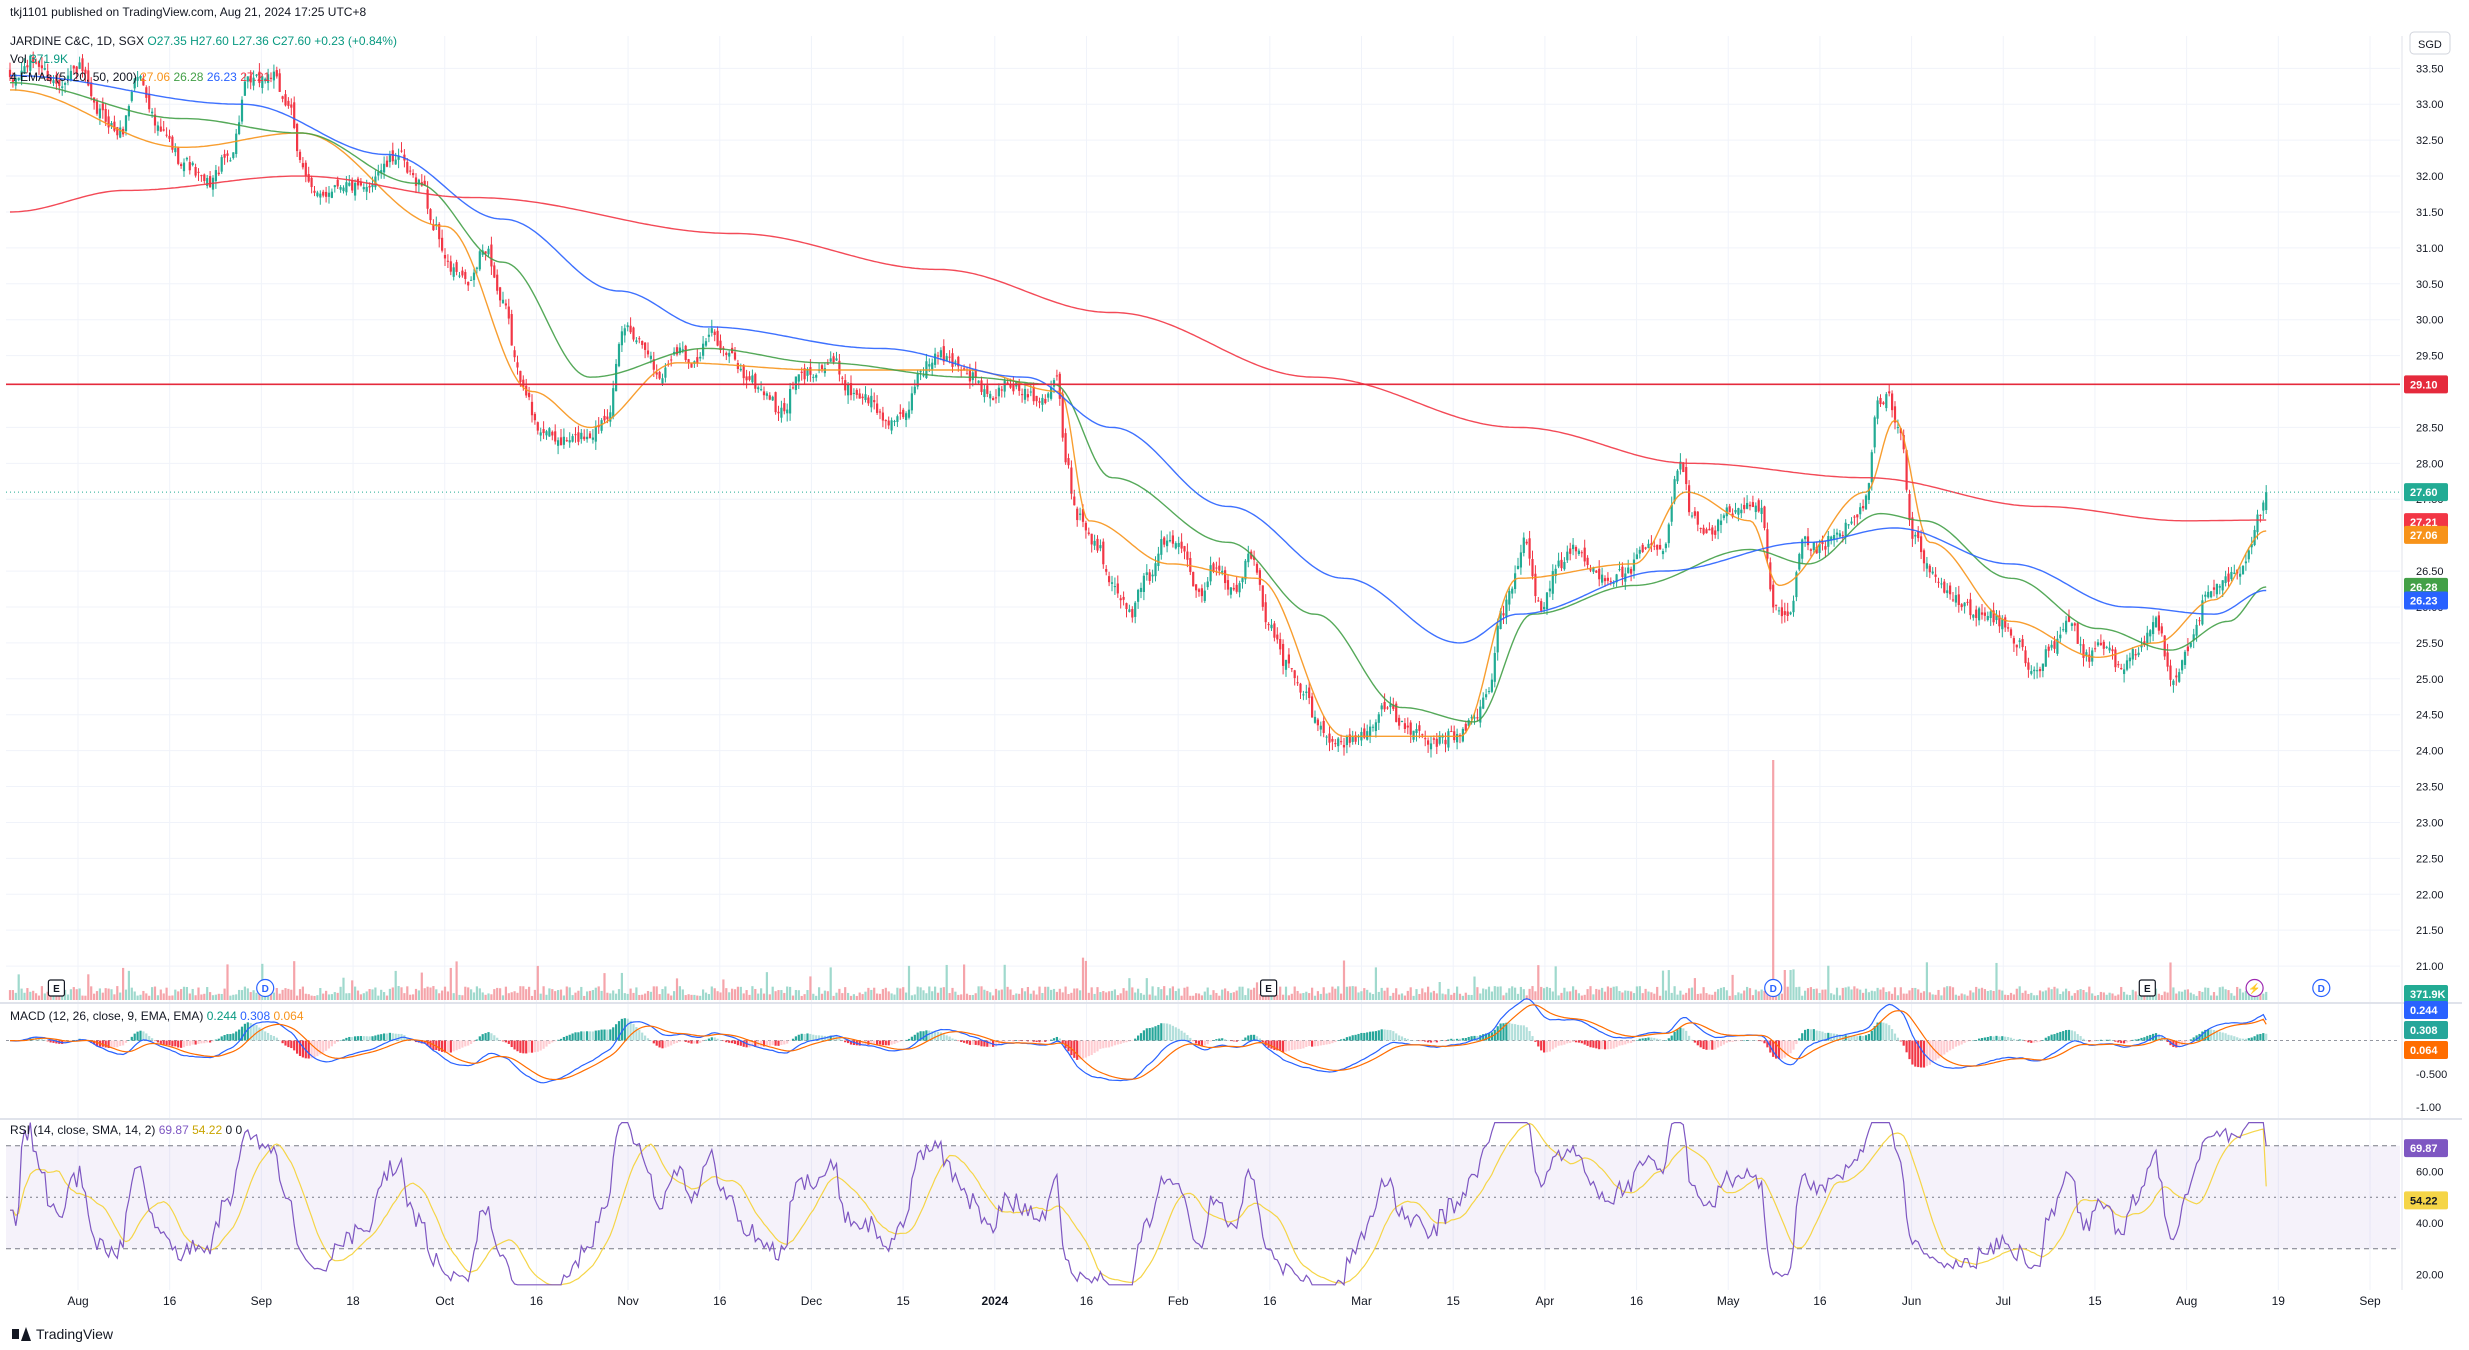 The width and height of the screenshot is (2469, 1350). What do you see at coordinates (2426, 1050) in the screenshot?
I see `macd-signal-badge: 0.064` at bounding box center [2426, 1050].